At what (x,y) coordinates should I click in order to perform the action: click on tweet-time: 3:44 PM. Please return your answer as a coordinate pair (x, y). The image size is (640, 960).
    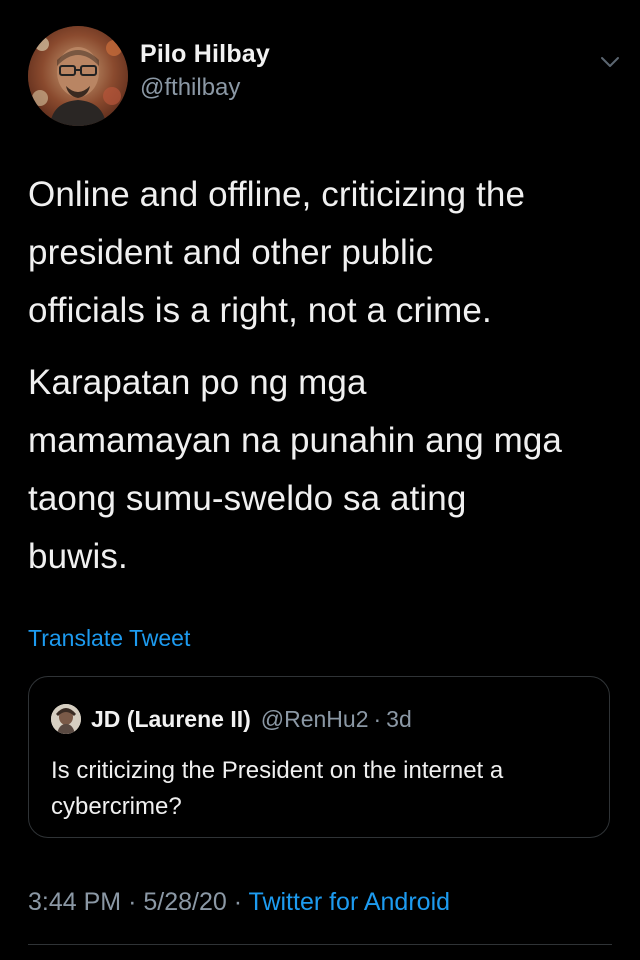
    Looking at the image, I should click on (74, 902).